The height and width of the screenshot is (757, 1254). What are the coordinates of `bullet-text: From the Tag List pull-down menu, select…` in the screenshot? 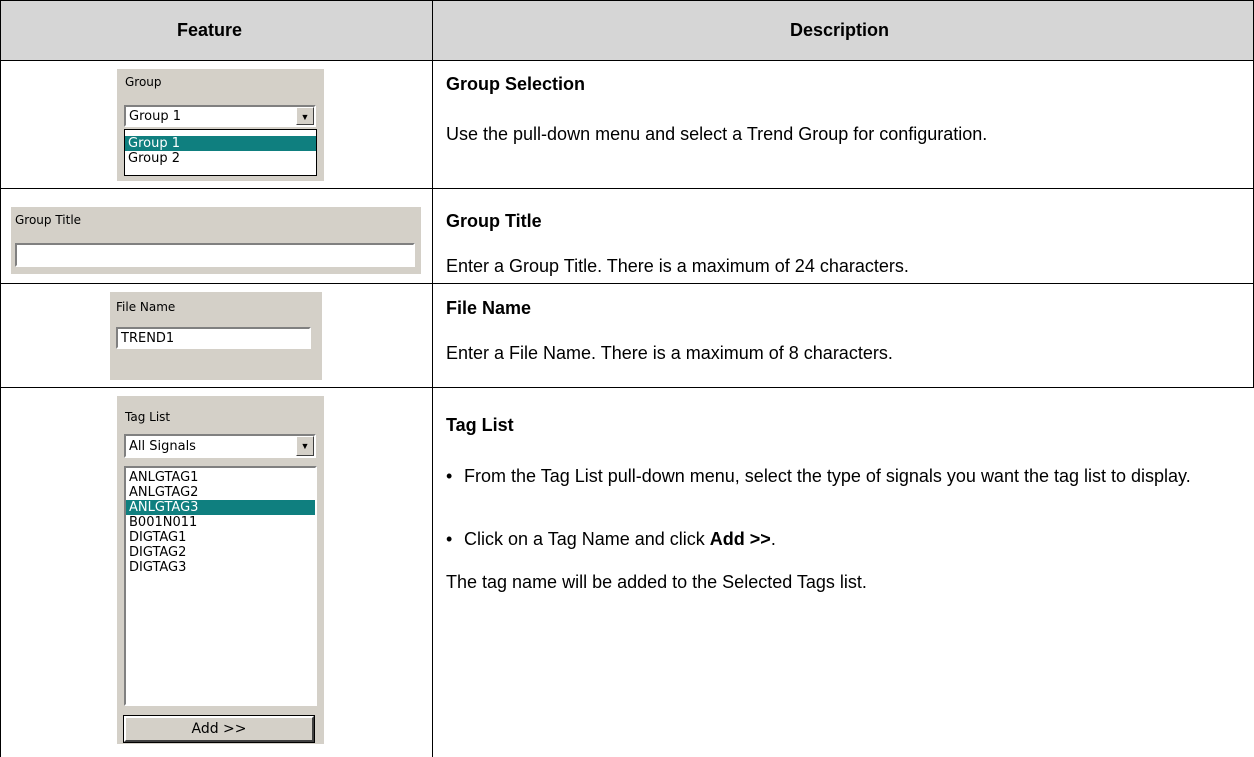 It's located at (827, 476).